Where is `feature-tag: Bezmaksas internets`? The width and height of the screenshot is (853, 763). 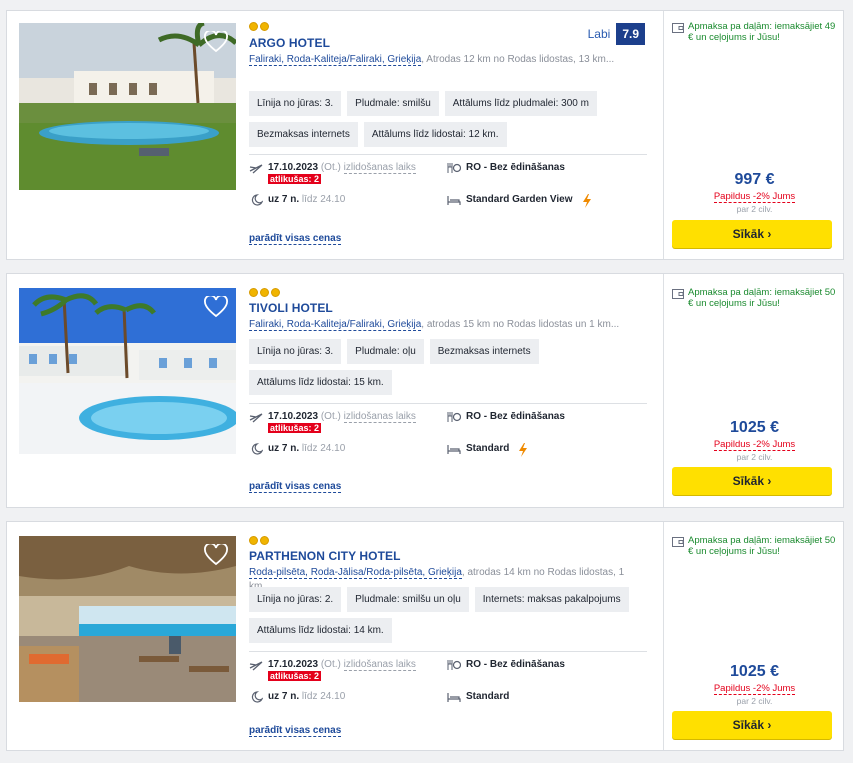 feature-tag: Bezmaksas internets is located at coordinates (303, 134).